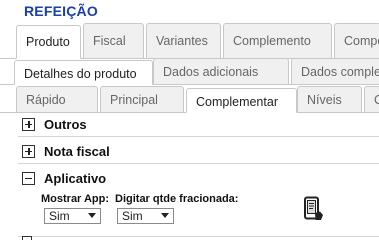 Image resolution: width=379 pixels, height=240 pixels. I want to click on tab-complementar: Complementar, so click(241, 100).